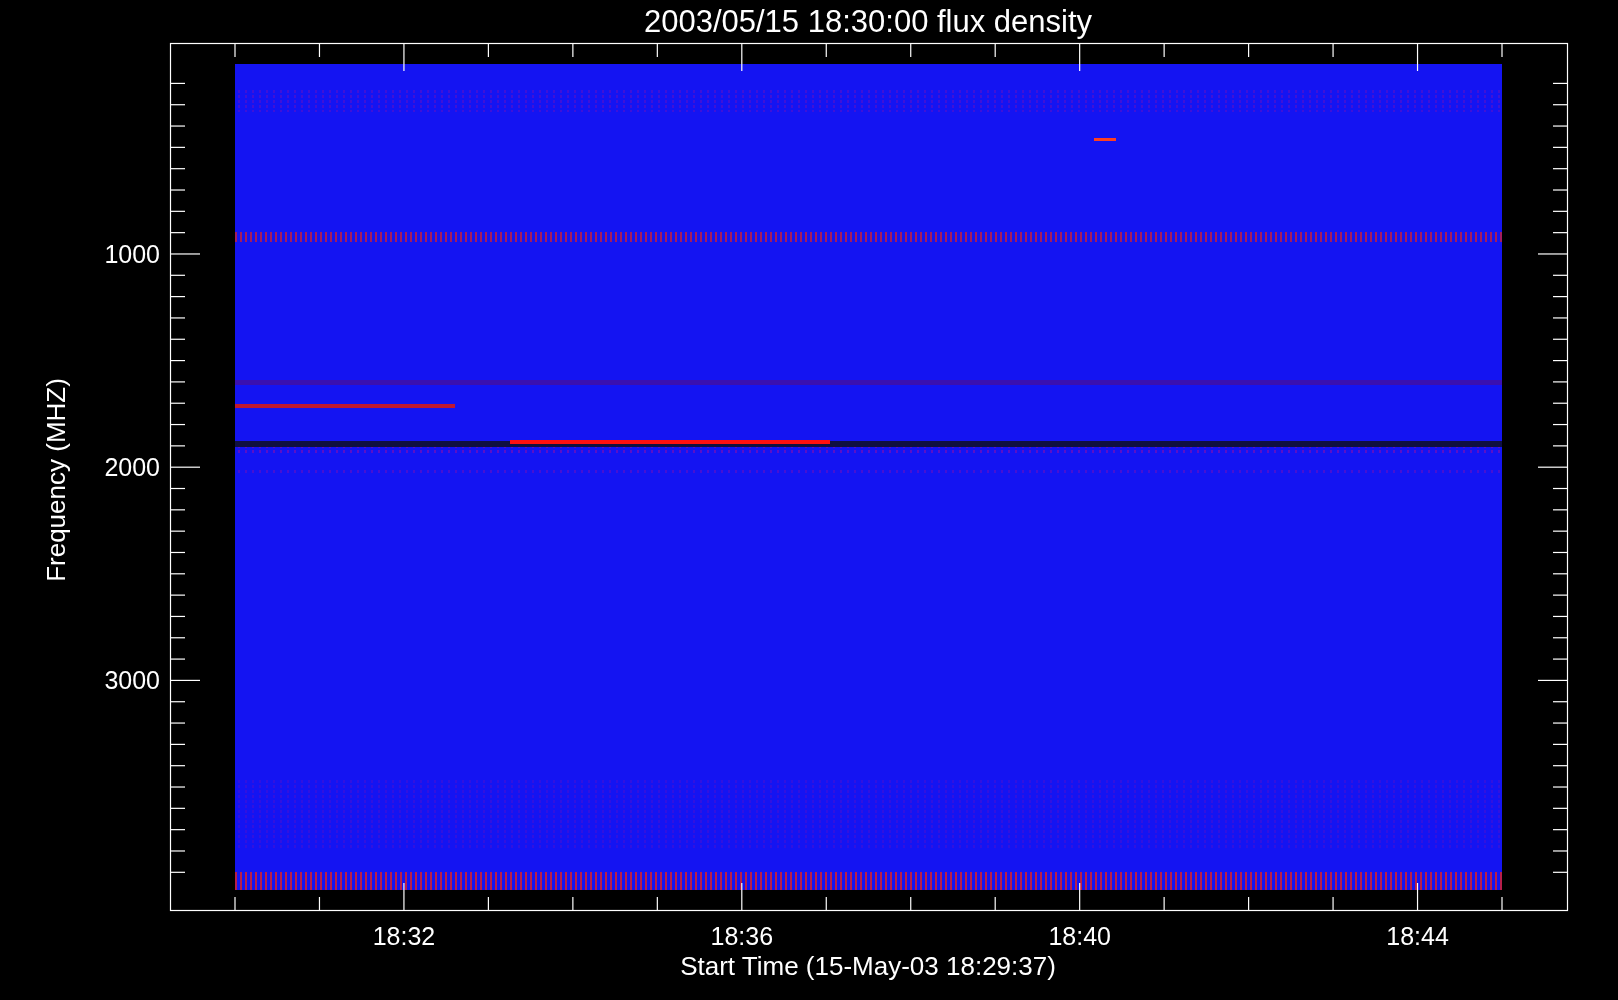 The height and width of the screenshot is (1000, 1618). Describe the element at coordinates (868, 21) in the screenshot. I see `chart-title: 2003/05/15 18:30:00 flux density` at that location.